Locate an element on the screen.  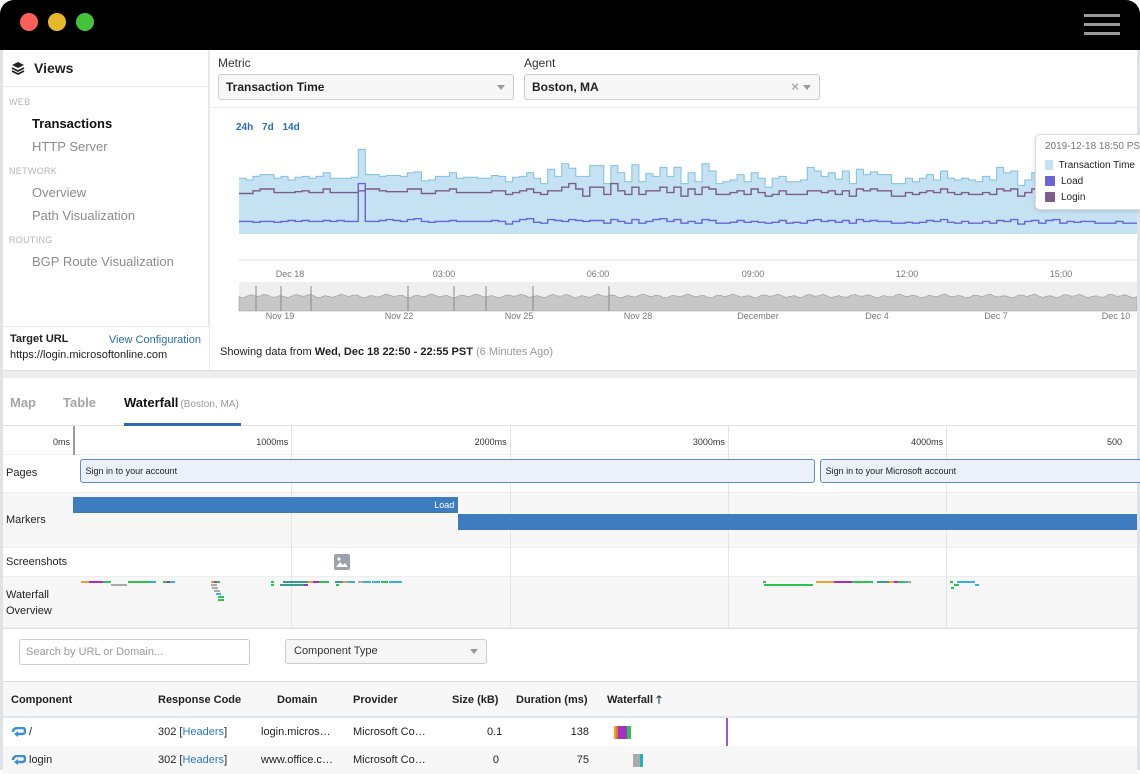
component-name: login is located at coordinates (41, 760).